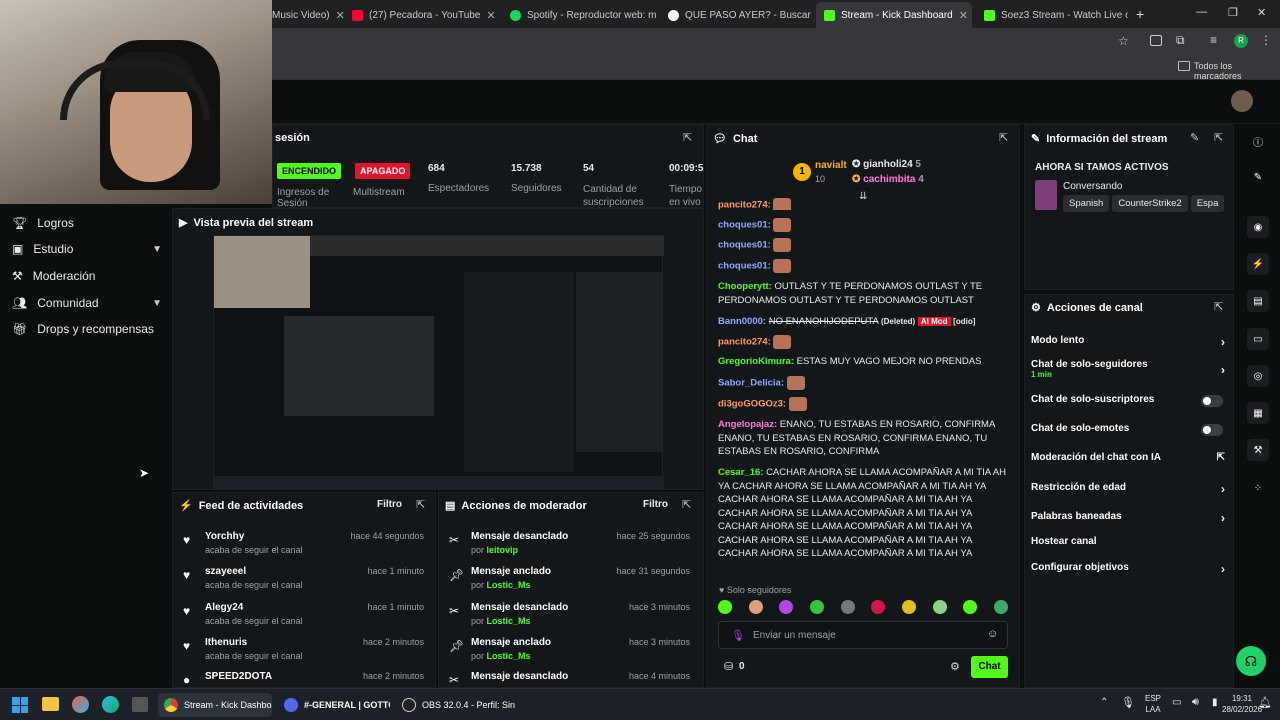  I want to click on tab-youtube: (27) Pecadora - YouTube ✕, so click(420, 15).